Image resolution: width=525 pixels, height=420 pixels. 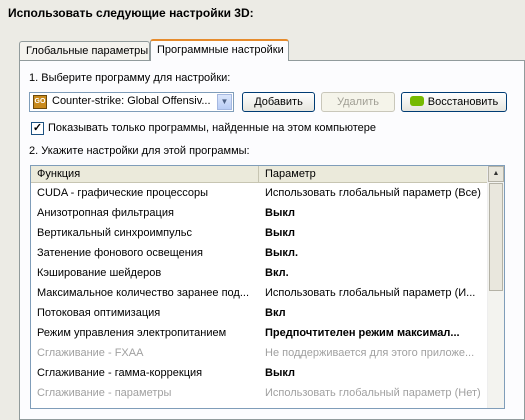 What do you see at coordinates (37, 128) in the screenshot?
I see `show-installed-checkbox: ✓` at bounding box center [37, 128].